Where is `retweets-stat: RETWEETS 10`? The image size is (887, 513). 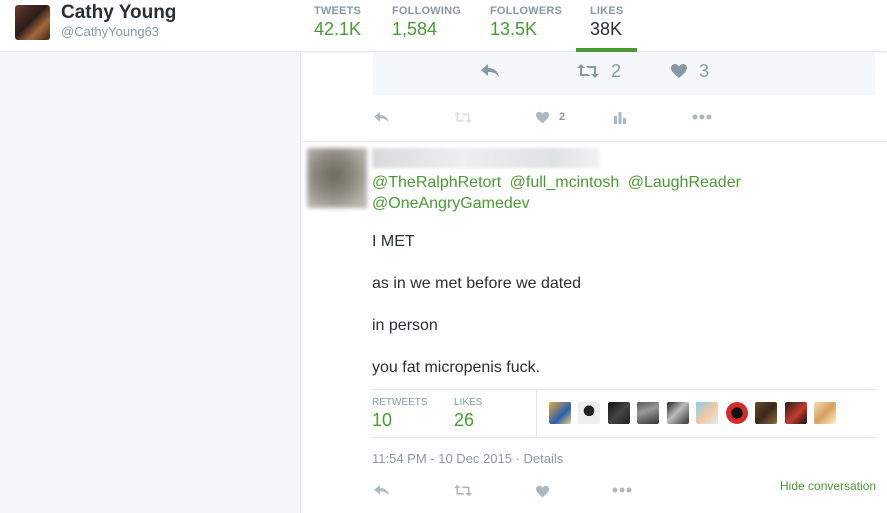 retweets-stat: RETWEETS 10 is located at coordinates (400, 414).